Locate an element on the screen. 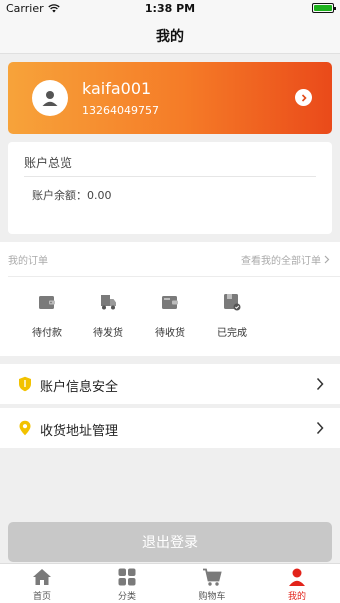  menu-item-account-security: 账户信息安全 is located at coordinates (170, 384).